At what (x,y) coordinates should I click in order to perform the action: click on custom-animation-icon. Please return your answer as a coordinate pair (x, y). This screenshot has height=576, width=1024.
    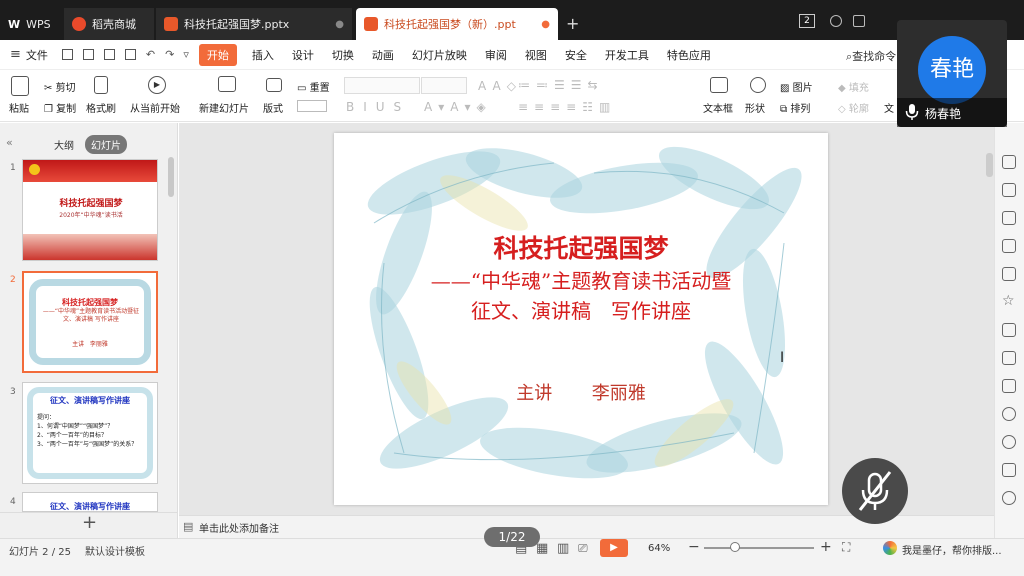
    Looking at the image, I should click on (1009, 162).